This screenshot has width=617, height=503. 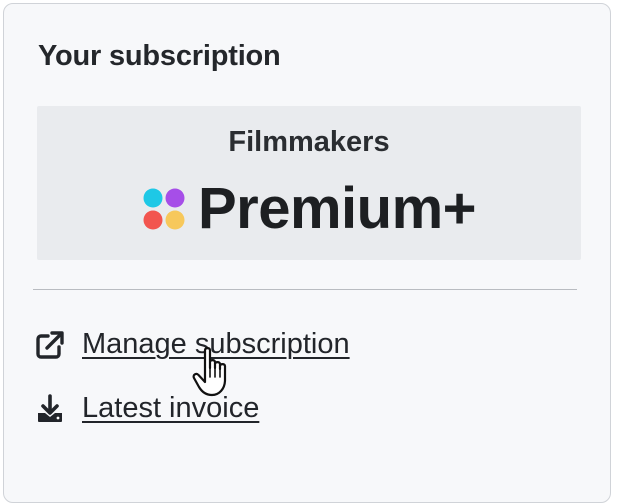 I want to click on plan-name: Premium+, so click(x=337, y=208).